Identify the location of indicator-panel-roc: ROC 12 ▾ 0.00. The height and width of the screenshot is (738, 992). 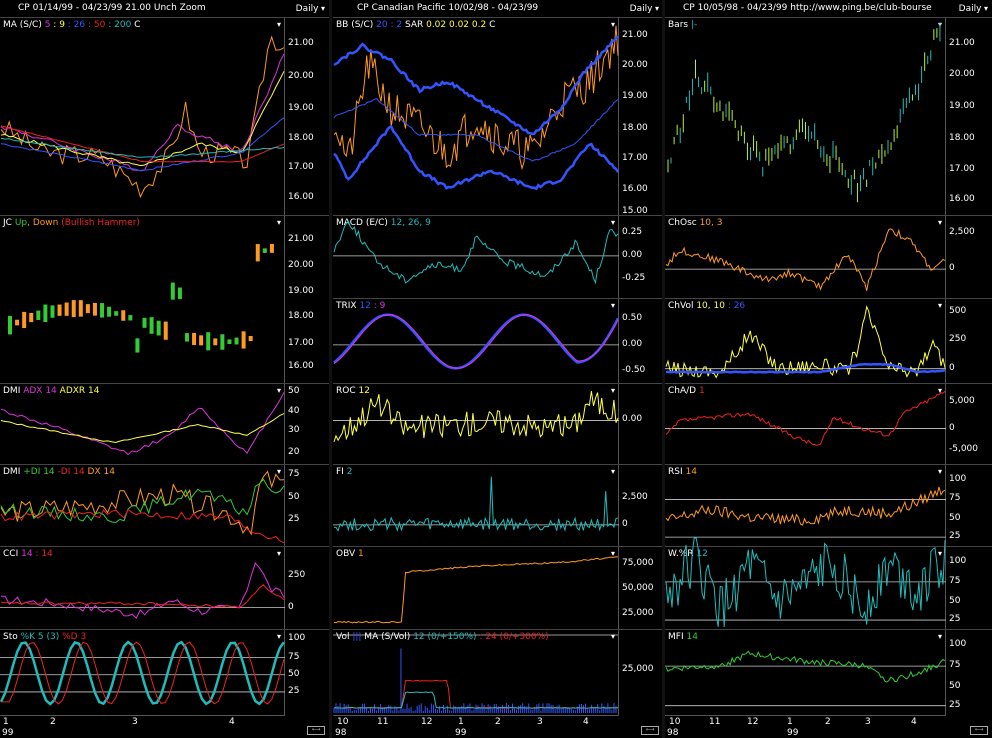
(498, 424).